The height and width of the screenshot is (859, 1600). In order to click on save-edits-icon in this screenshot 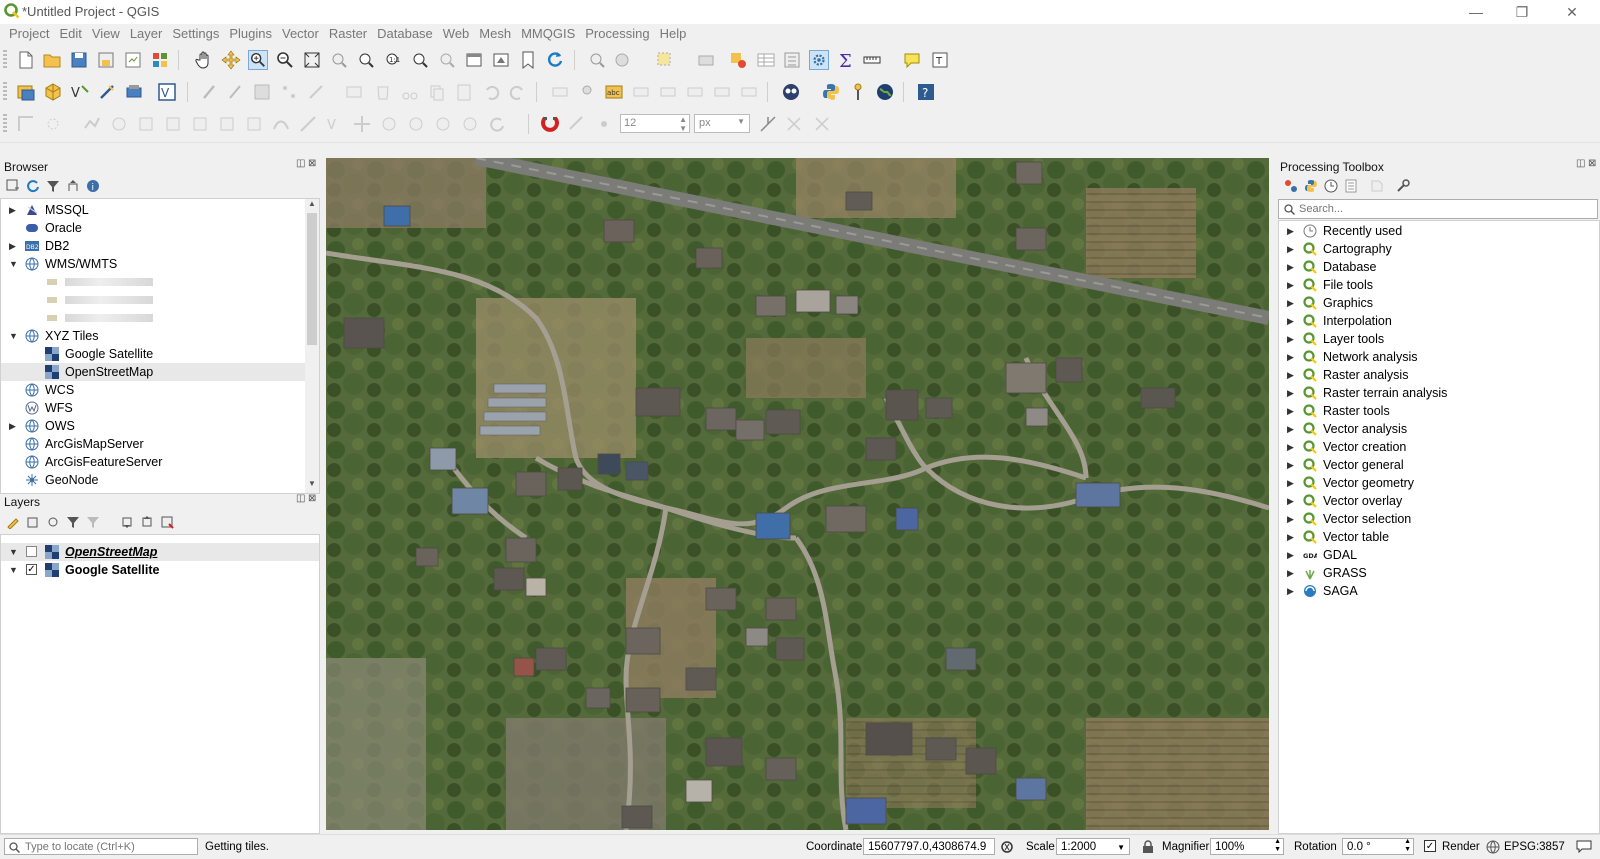, I will do `click(262, 92)`.